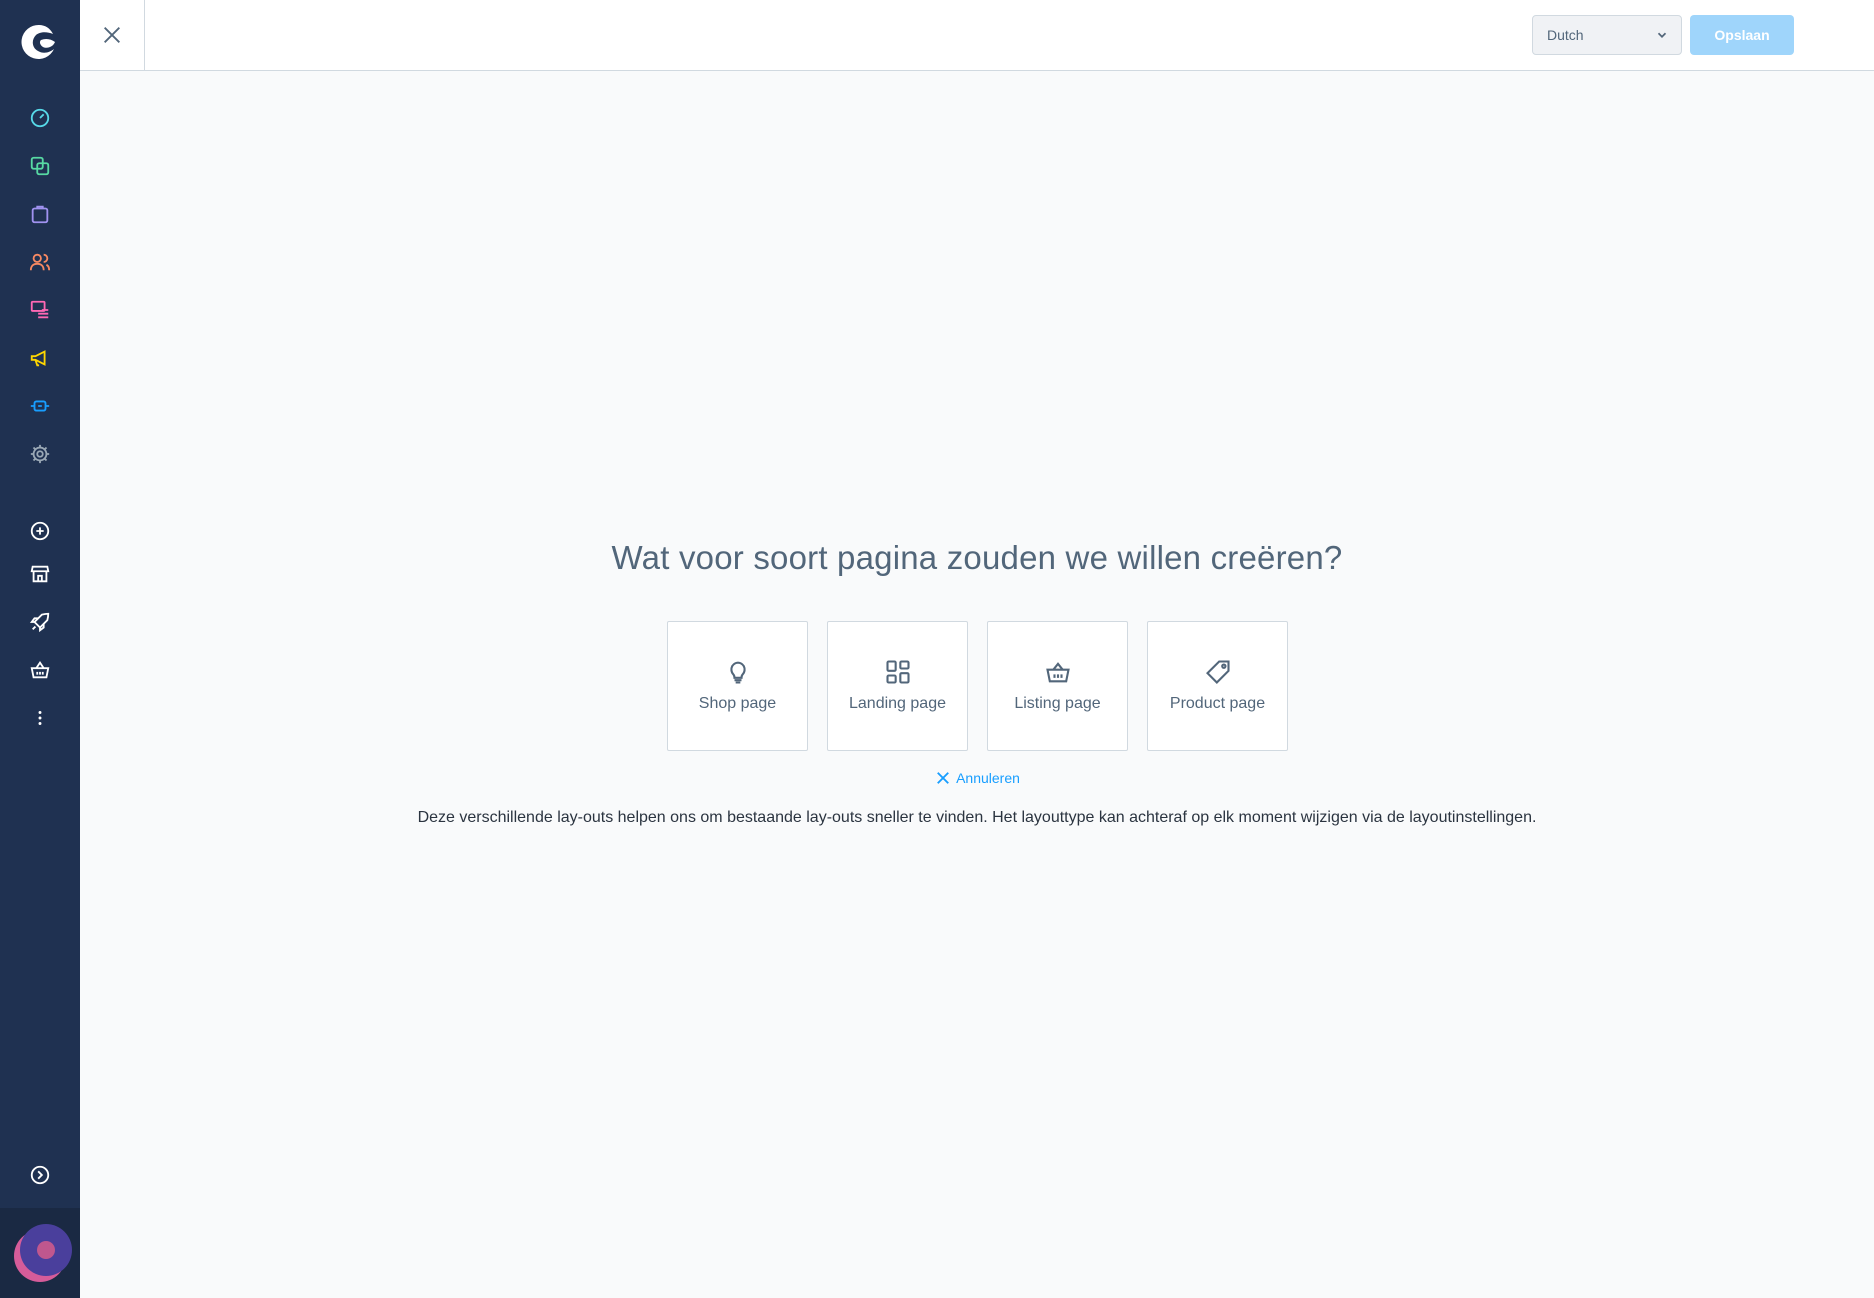 This screenshot has width=1874, height=1298. What do you see at coordinates (1217, 686) in the screenshot?
I see `page-type-card-product: Product page` at bounding box center [1217, 686].